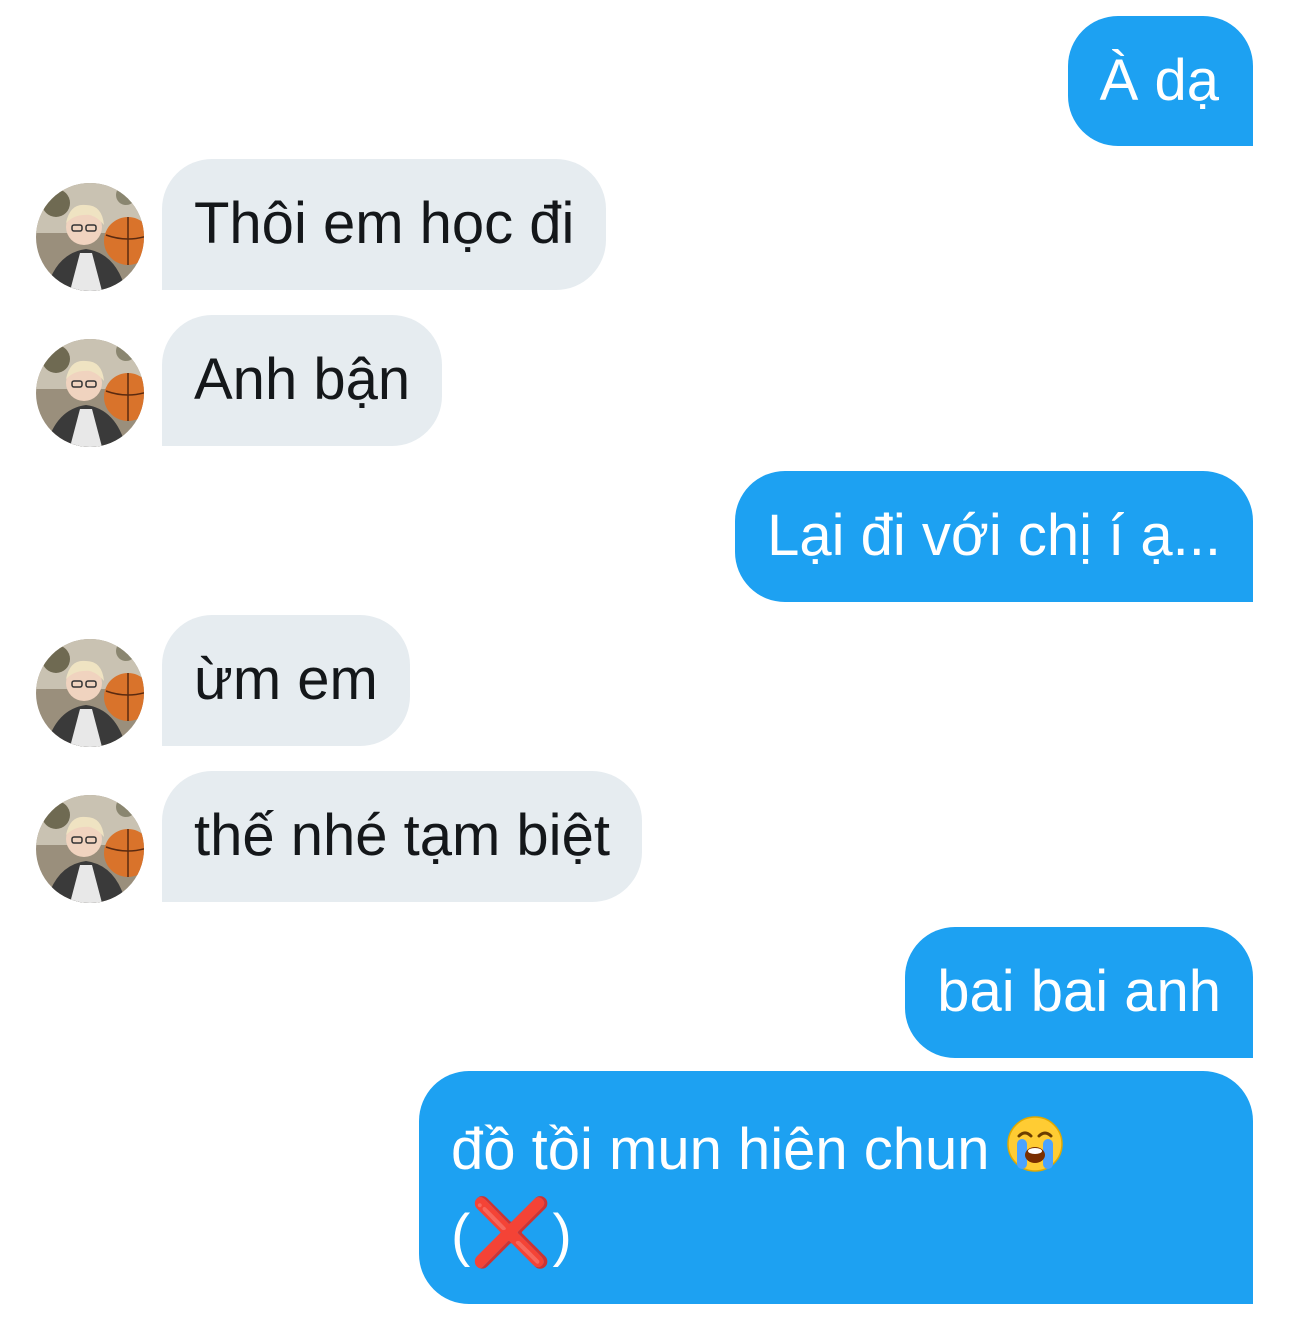 The image size is (1290, 1334). I want to click on message-bubble-incoming: thế nhé tạm biệt, so click(402, 836).